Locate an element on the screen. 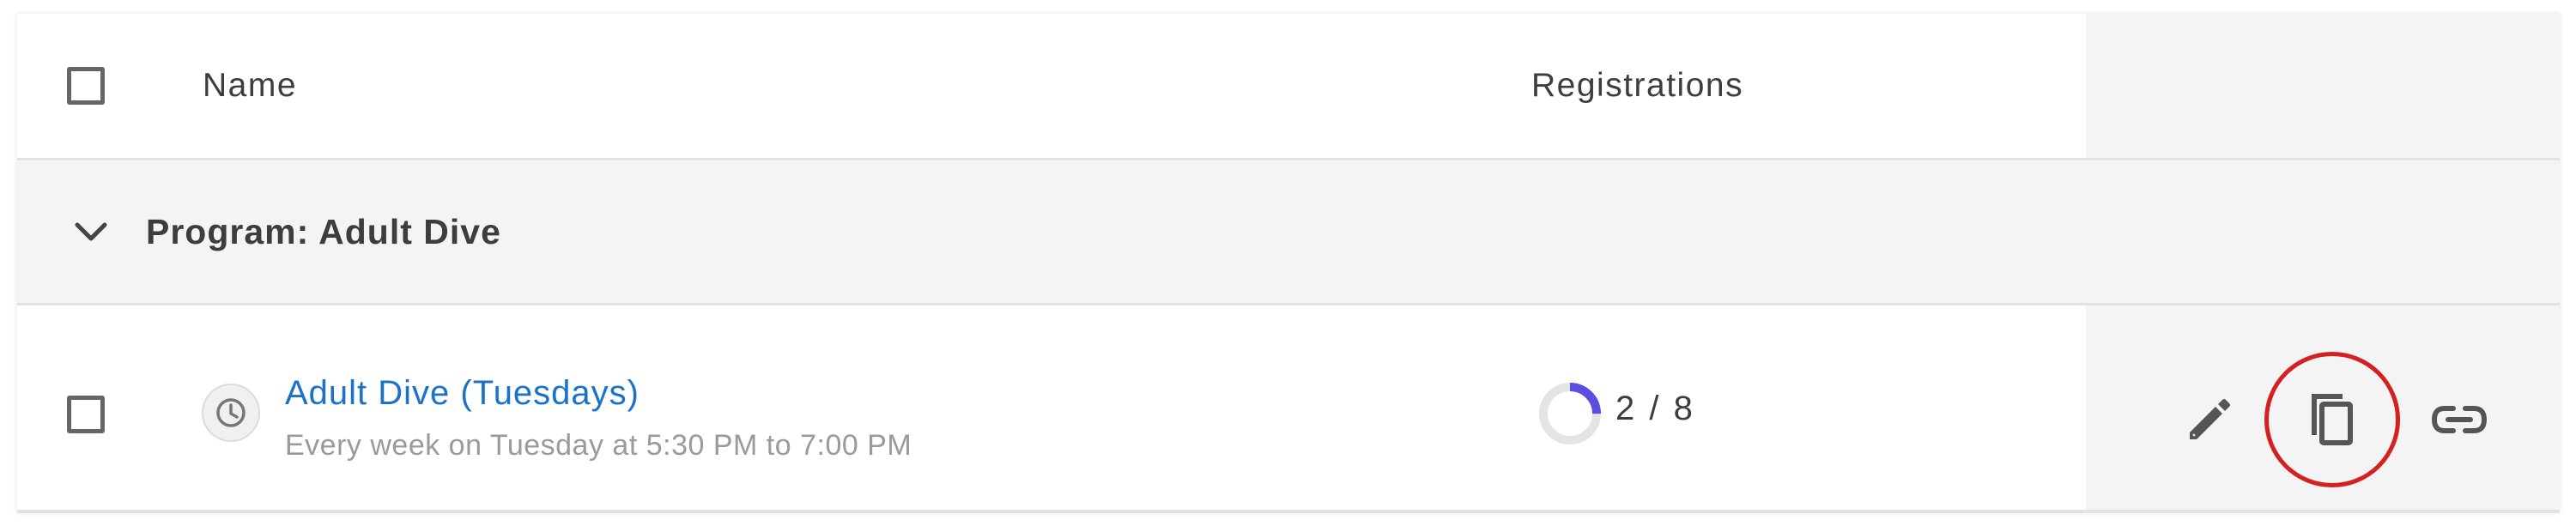 The height and width of the screenshot is (526, 2576). row-select-checkbox is located at coordinates (86, 414).